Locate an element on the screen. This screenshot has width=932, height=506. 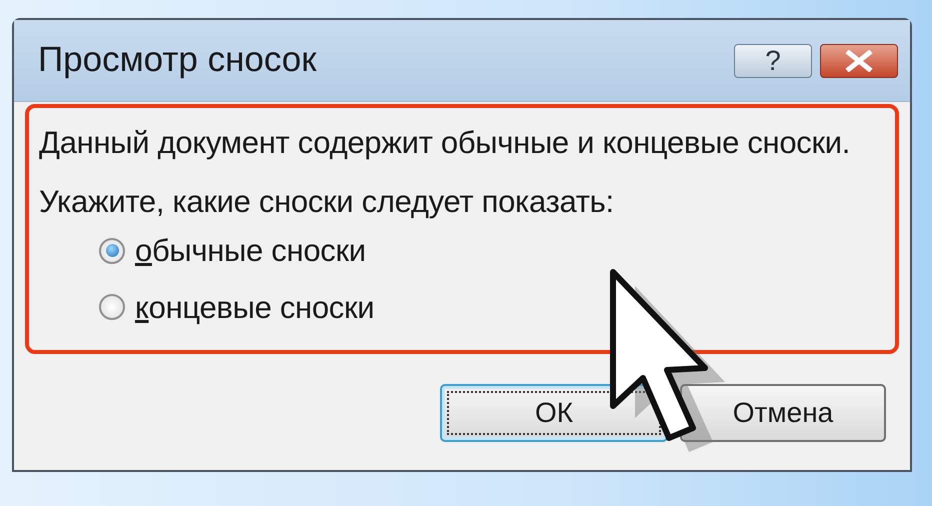
cancel-button: Отмена is located at coordinates (783, 413).